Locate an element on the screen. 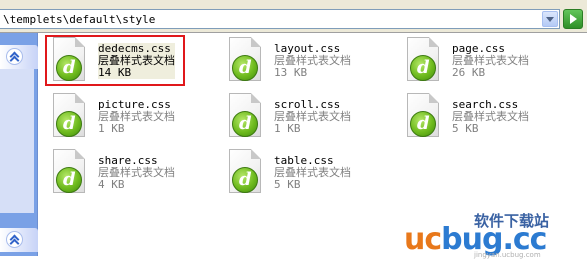  watermark-brand-part1: uc is located at coordinates (423, 239).